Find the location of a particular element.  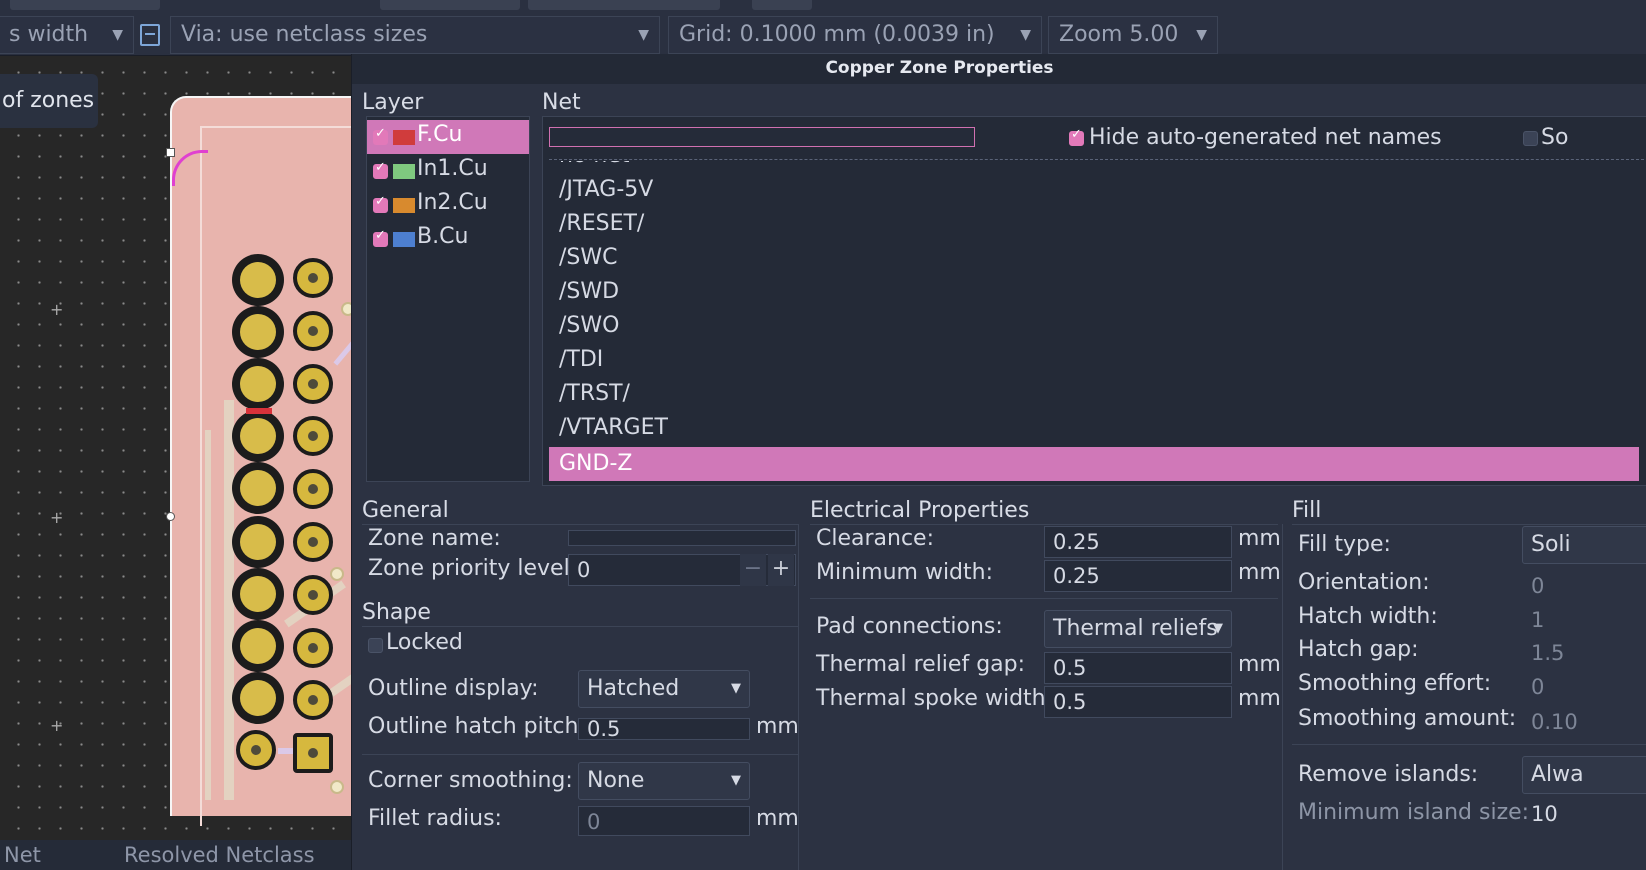

zoom-dropdown: Zoom 5.00 ▼ is located at coordinates (1133, 35).